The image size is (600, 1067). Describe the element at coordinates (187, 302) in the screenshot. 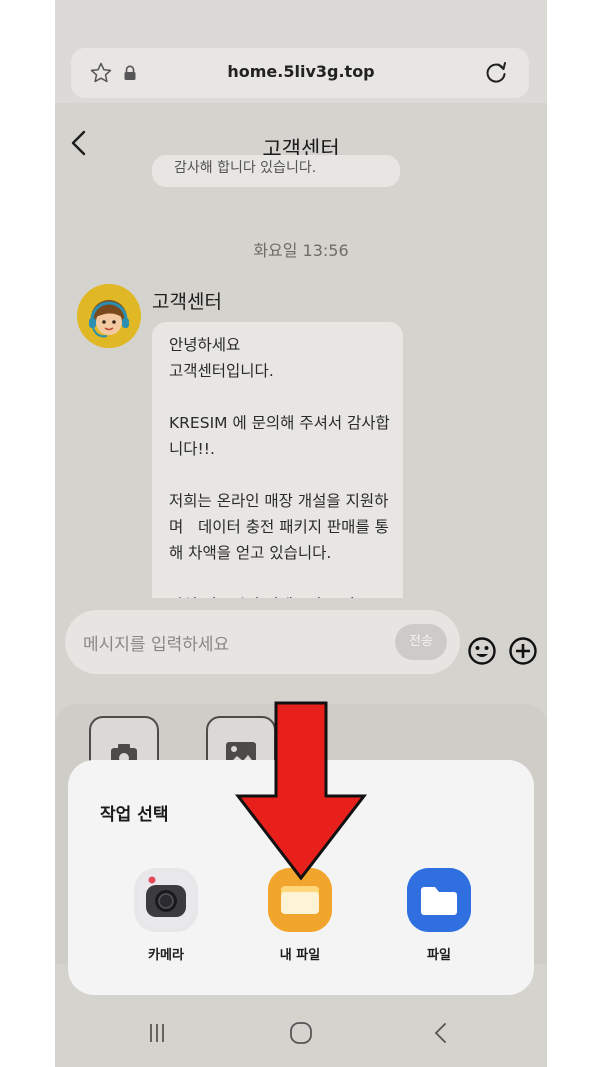

I see `sender-name: 고객센터` at that location.